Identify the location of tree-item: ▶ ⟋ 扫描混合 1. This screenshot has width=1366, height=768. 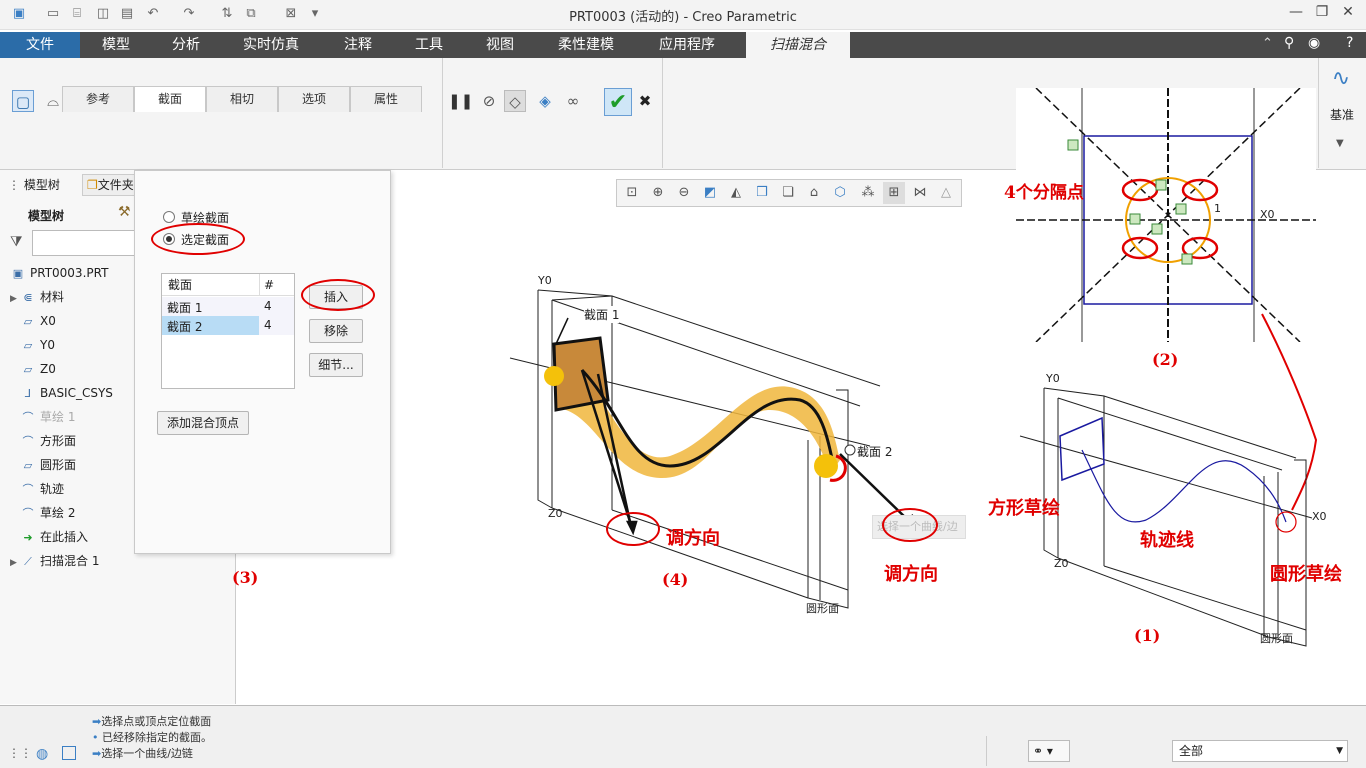
(54, 561).